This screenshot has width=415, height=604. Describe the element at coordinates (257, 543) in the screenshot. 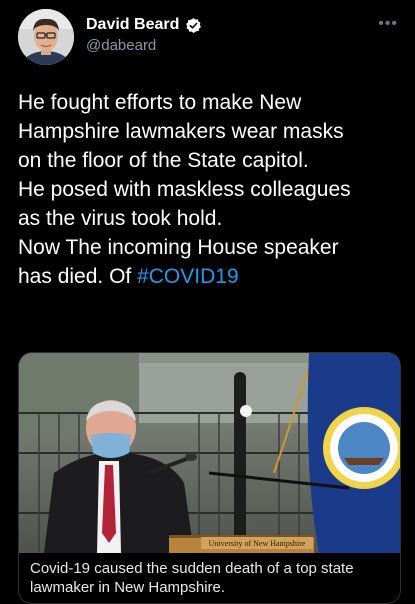

I see `podium-sign: University of New Hampshire` at that location.